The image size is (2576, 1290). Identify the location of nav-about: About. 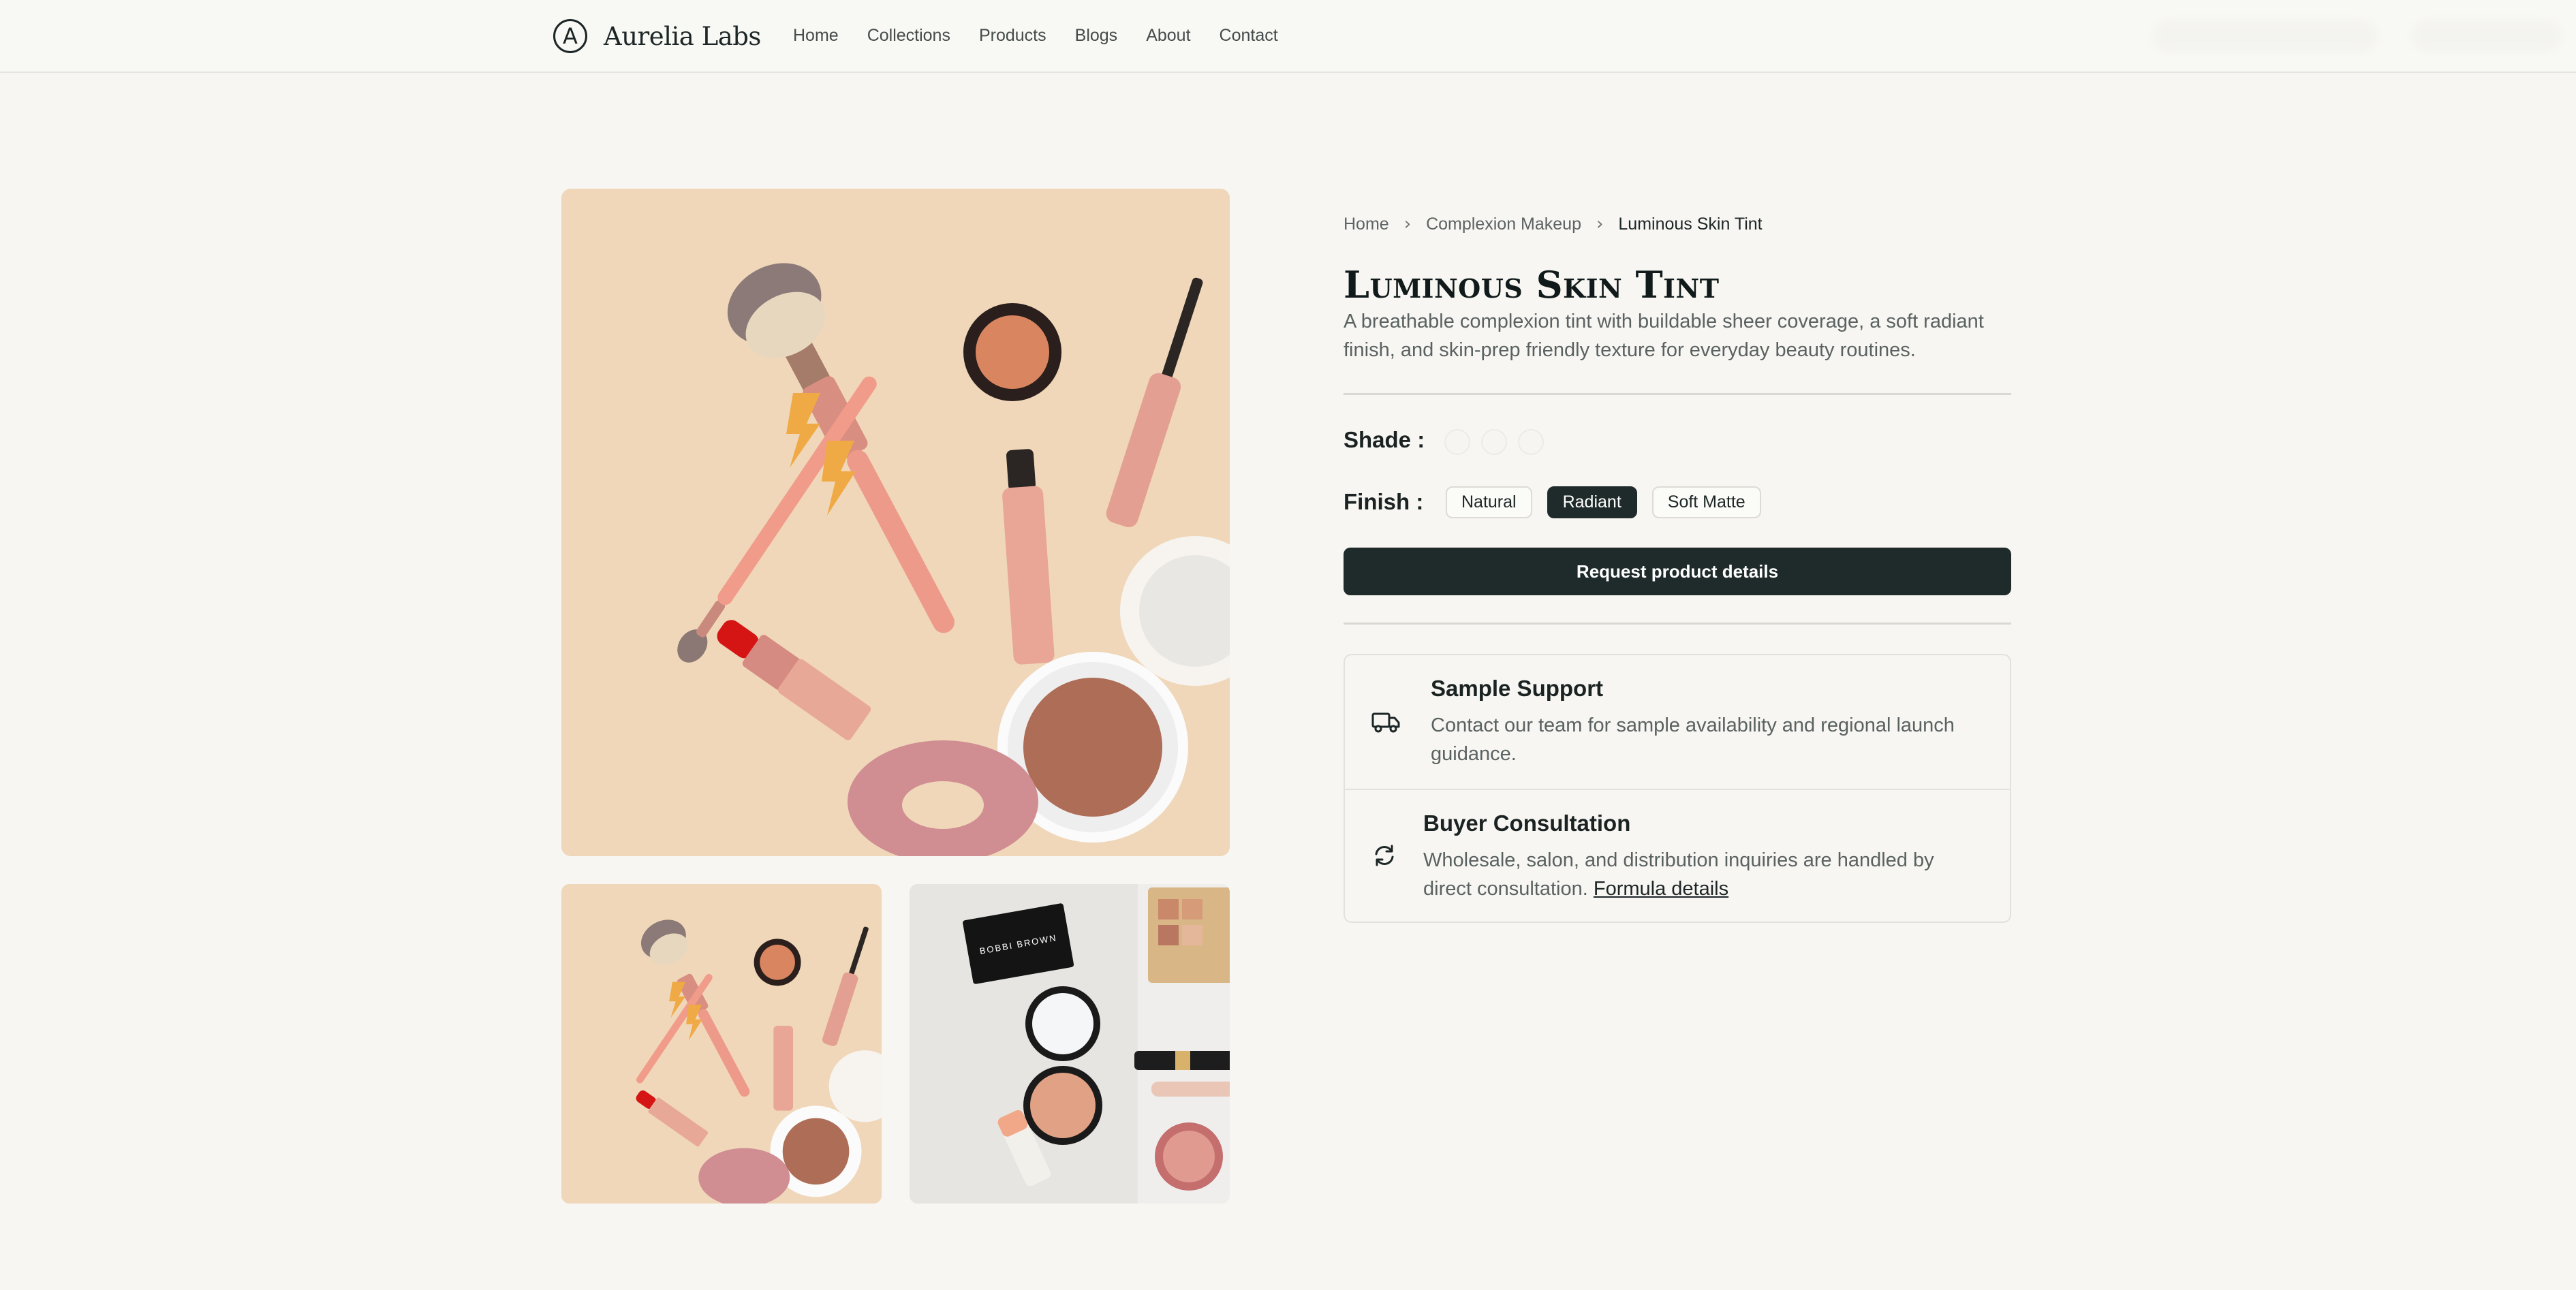
(1168, 36).